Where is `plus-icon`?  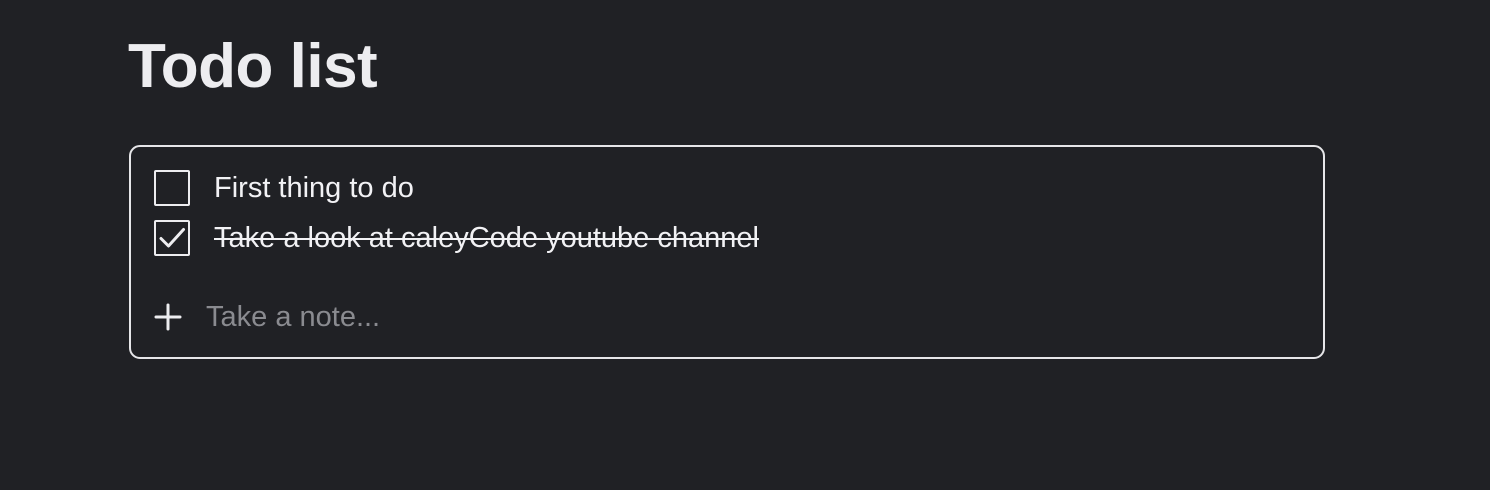
plus-icon is located at coordinates (168, 317).